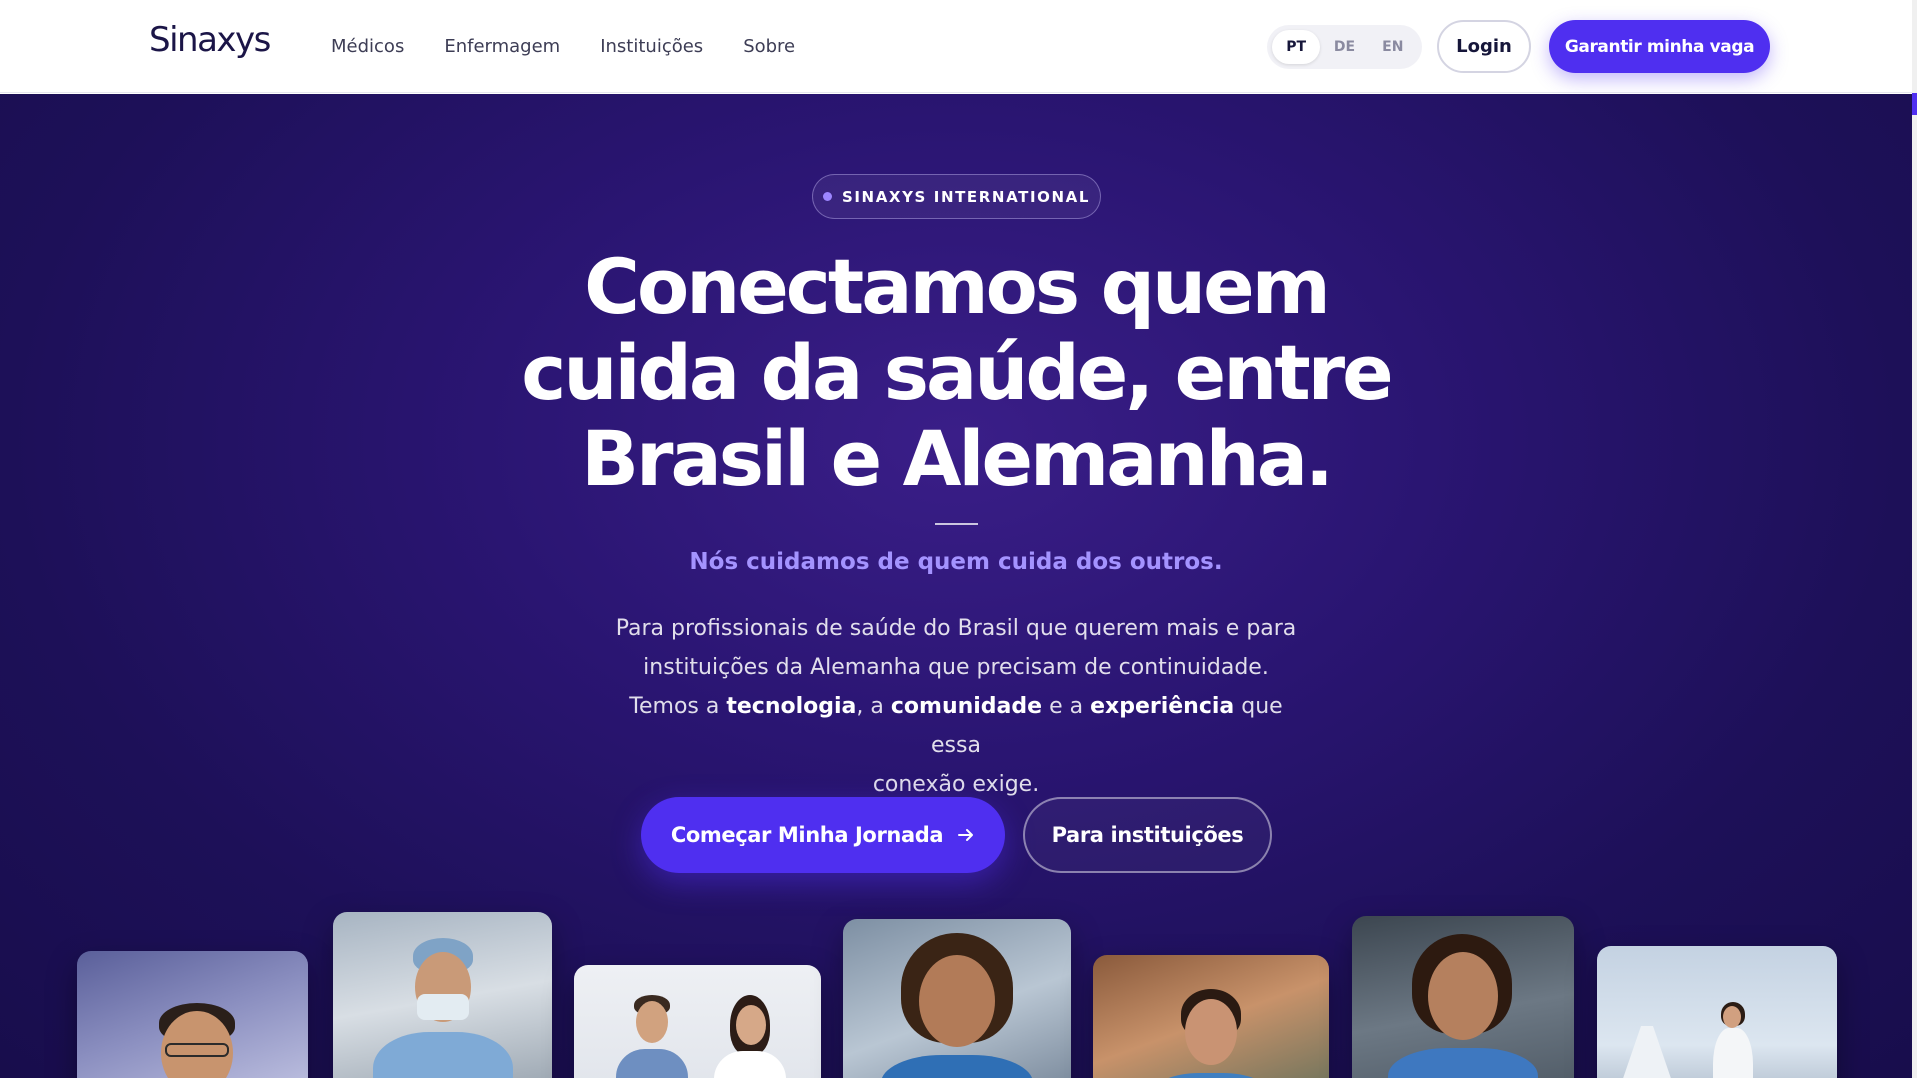 The width and height of the screenshot is (1917, 1078). What do you see at coordinates (957, 998) in the screenshot?
I see `photo-card-nurse-curly` at bounding box center [957, 998].